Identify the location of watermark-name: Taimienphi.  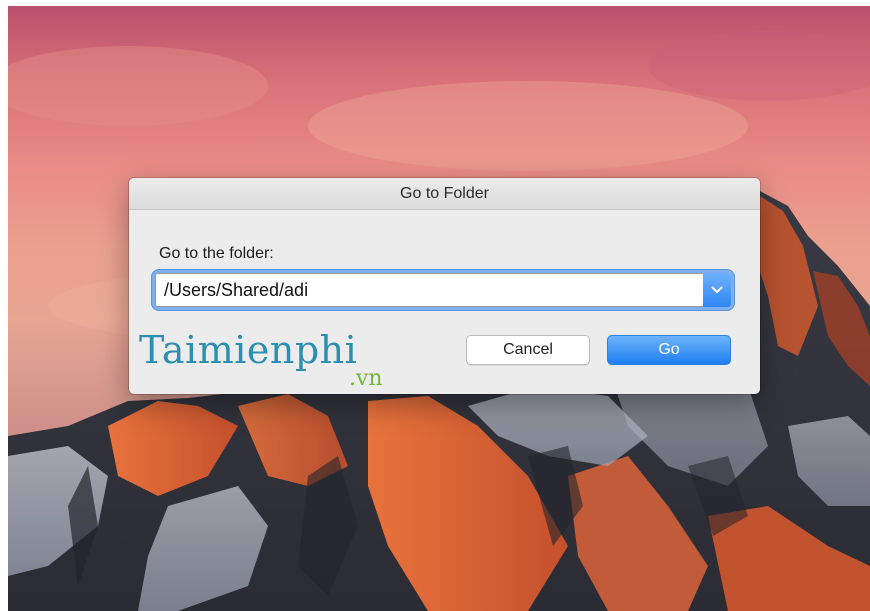
(248, 350).